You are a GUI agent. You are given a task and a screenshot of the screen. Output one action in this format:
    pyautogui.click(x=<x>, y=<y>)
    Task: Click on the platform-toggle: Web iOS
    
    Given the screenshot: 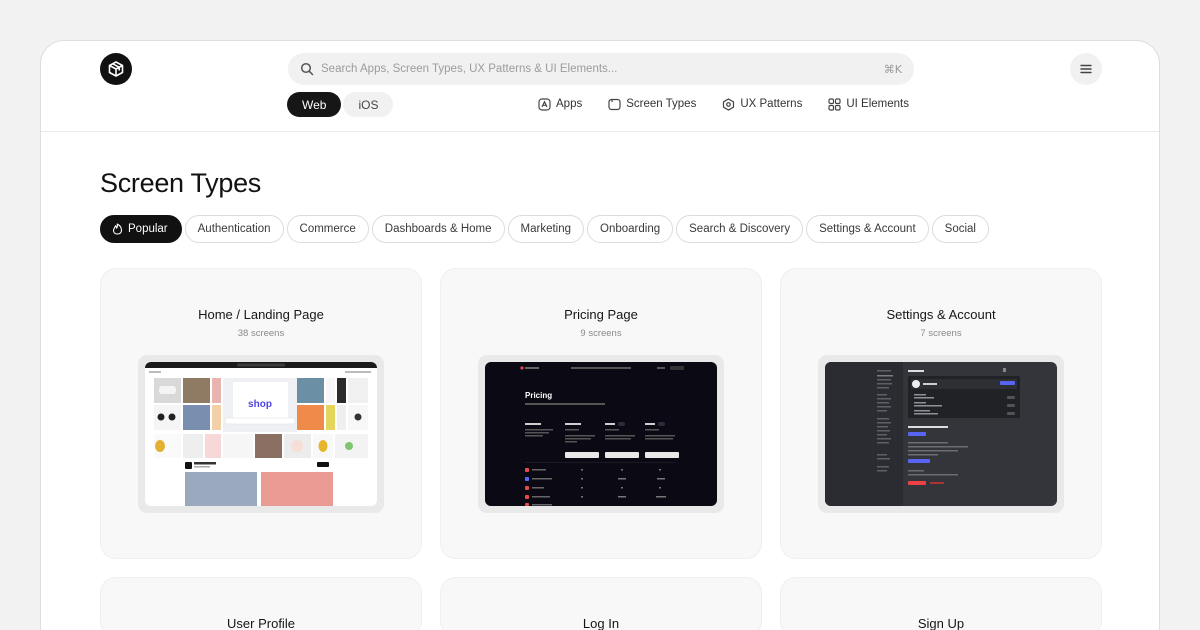 What is the action you would take?
    pyautogui.click(x=340, y=104)
    